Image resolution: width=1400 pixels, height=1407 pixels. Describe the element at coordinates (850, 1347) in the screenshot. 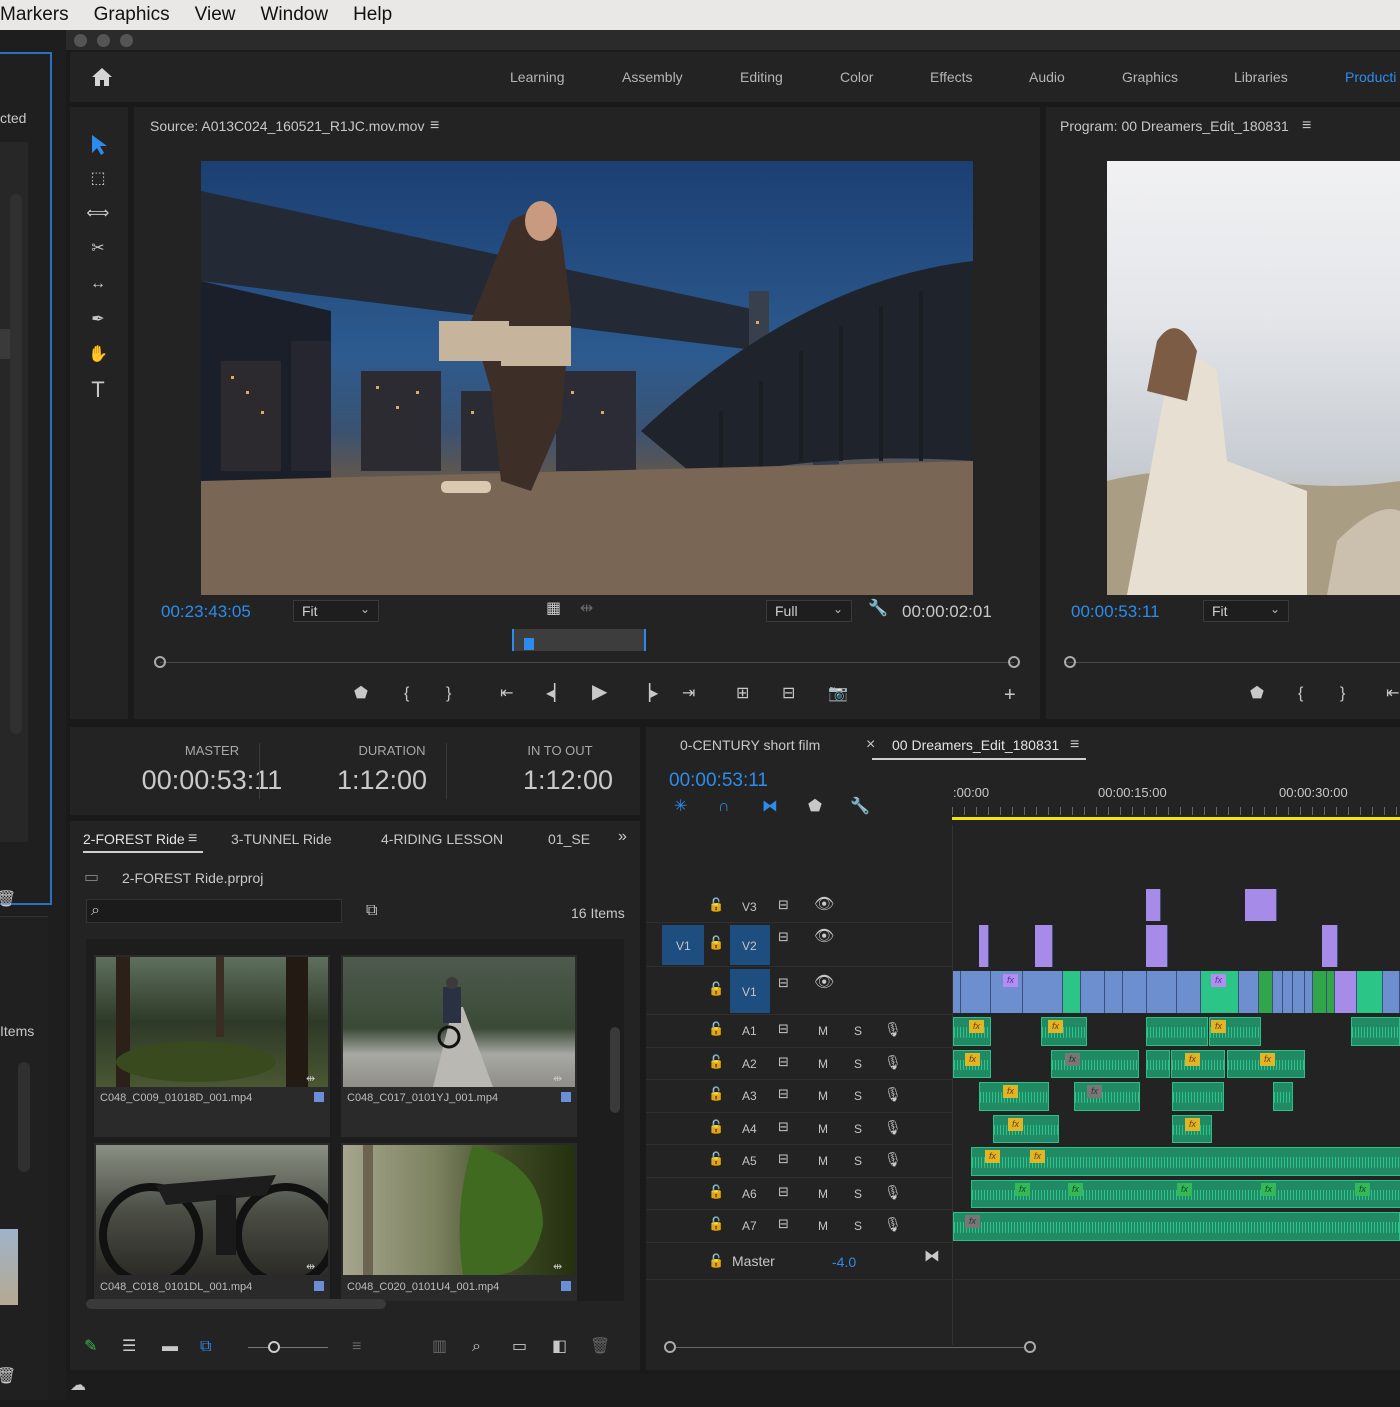

I see `timeline-horizontal-scrollbar` at that location.